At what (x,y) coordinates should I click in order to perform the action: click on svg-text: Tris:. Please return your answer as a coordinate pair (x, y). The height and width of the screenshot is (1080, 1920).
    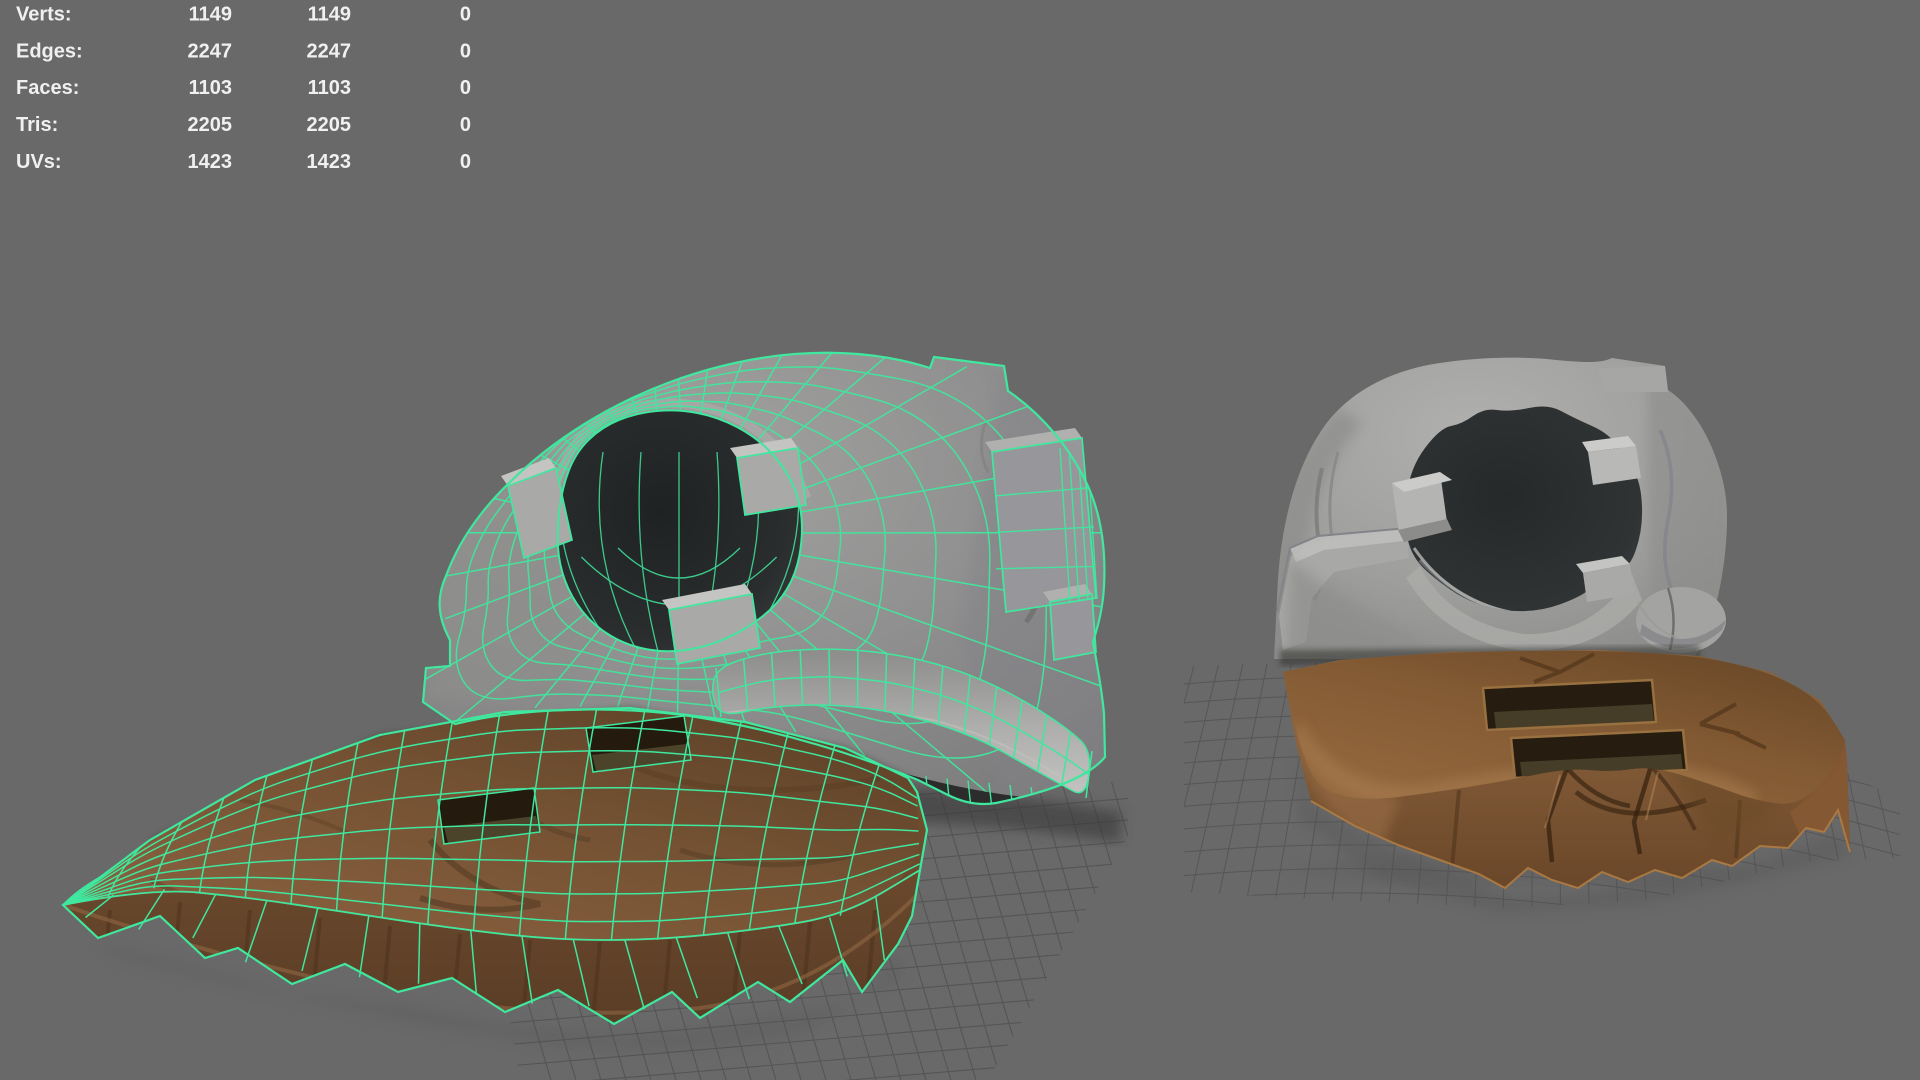
    Looking at the image, I should click on (37, 125).